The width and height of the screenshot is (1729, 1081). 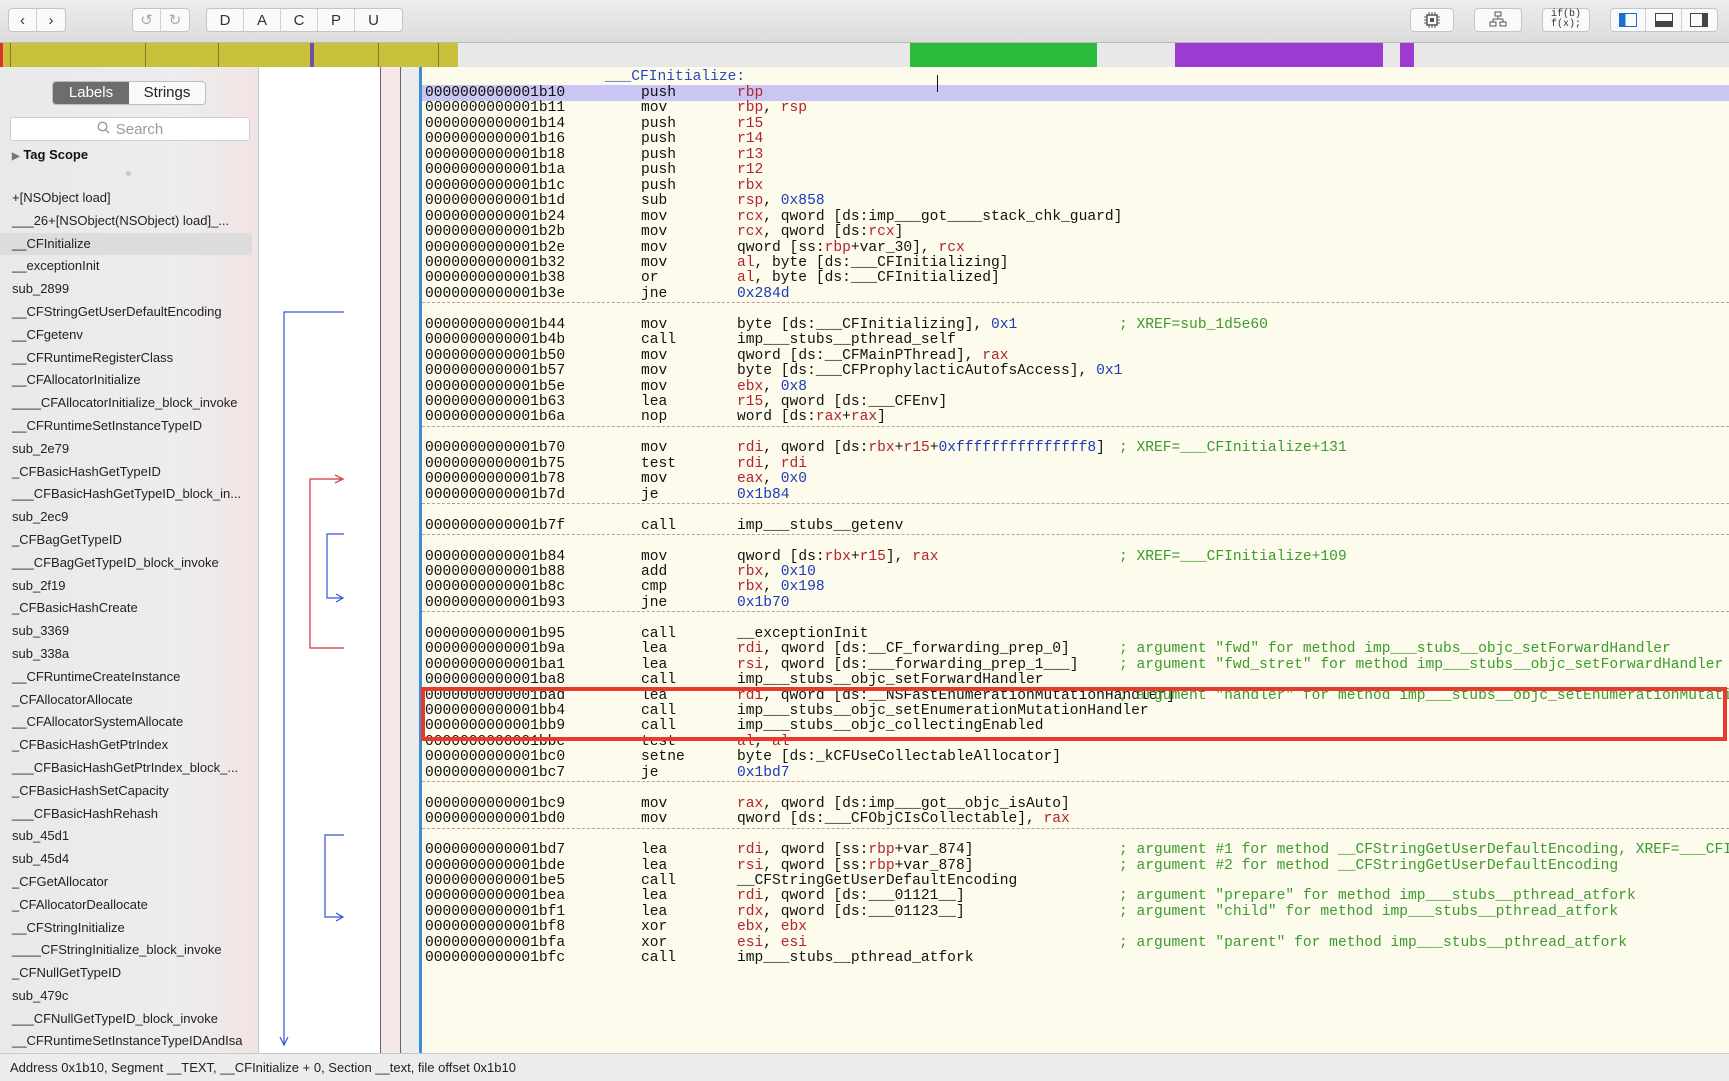 I want to click on code-row: 0000000000001b8c cmp rbx, 0x198, so click(x=1075, y=587).